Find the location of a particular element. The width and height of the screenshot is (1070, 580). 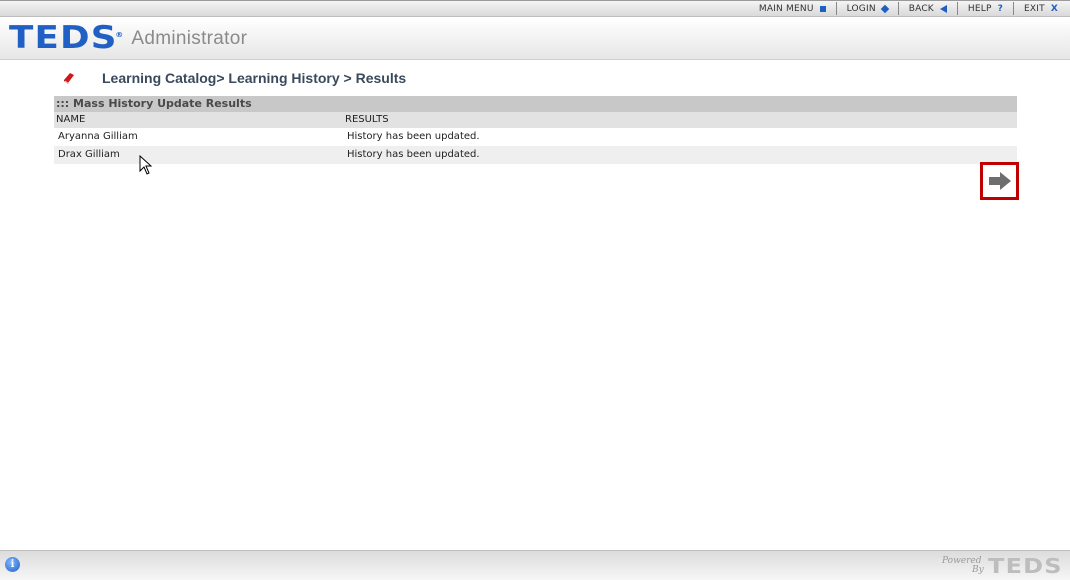

table-header: NAME RESULTS is located at coordinates (535, 120).